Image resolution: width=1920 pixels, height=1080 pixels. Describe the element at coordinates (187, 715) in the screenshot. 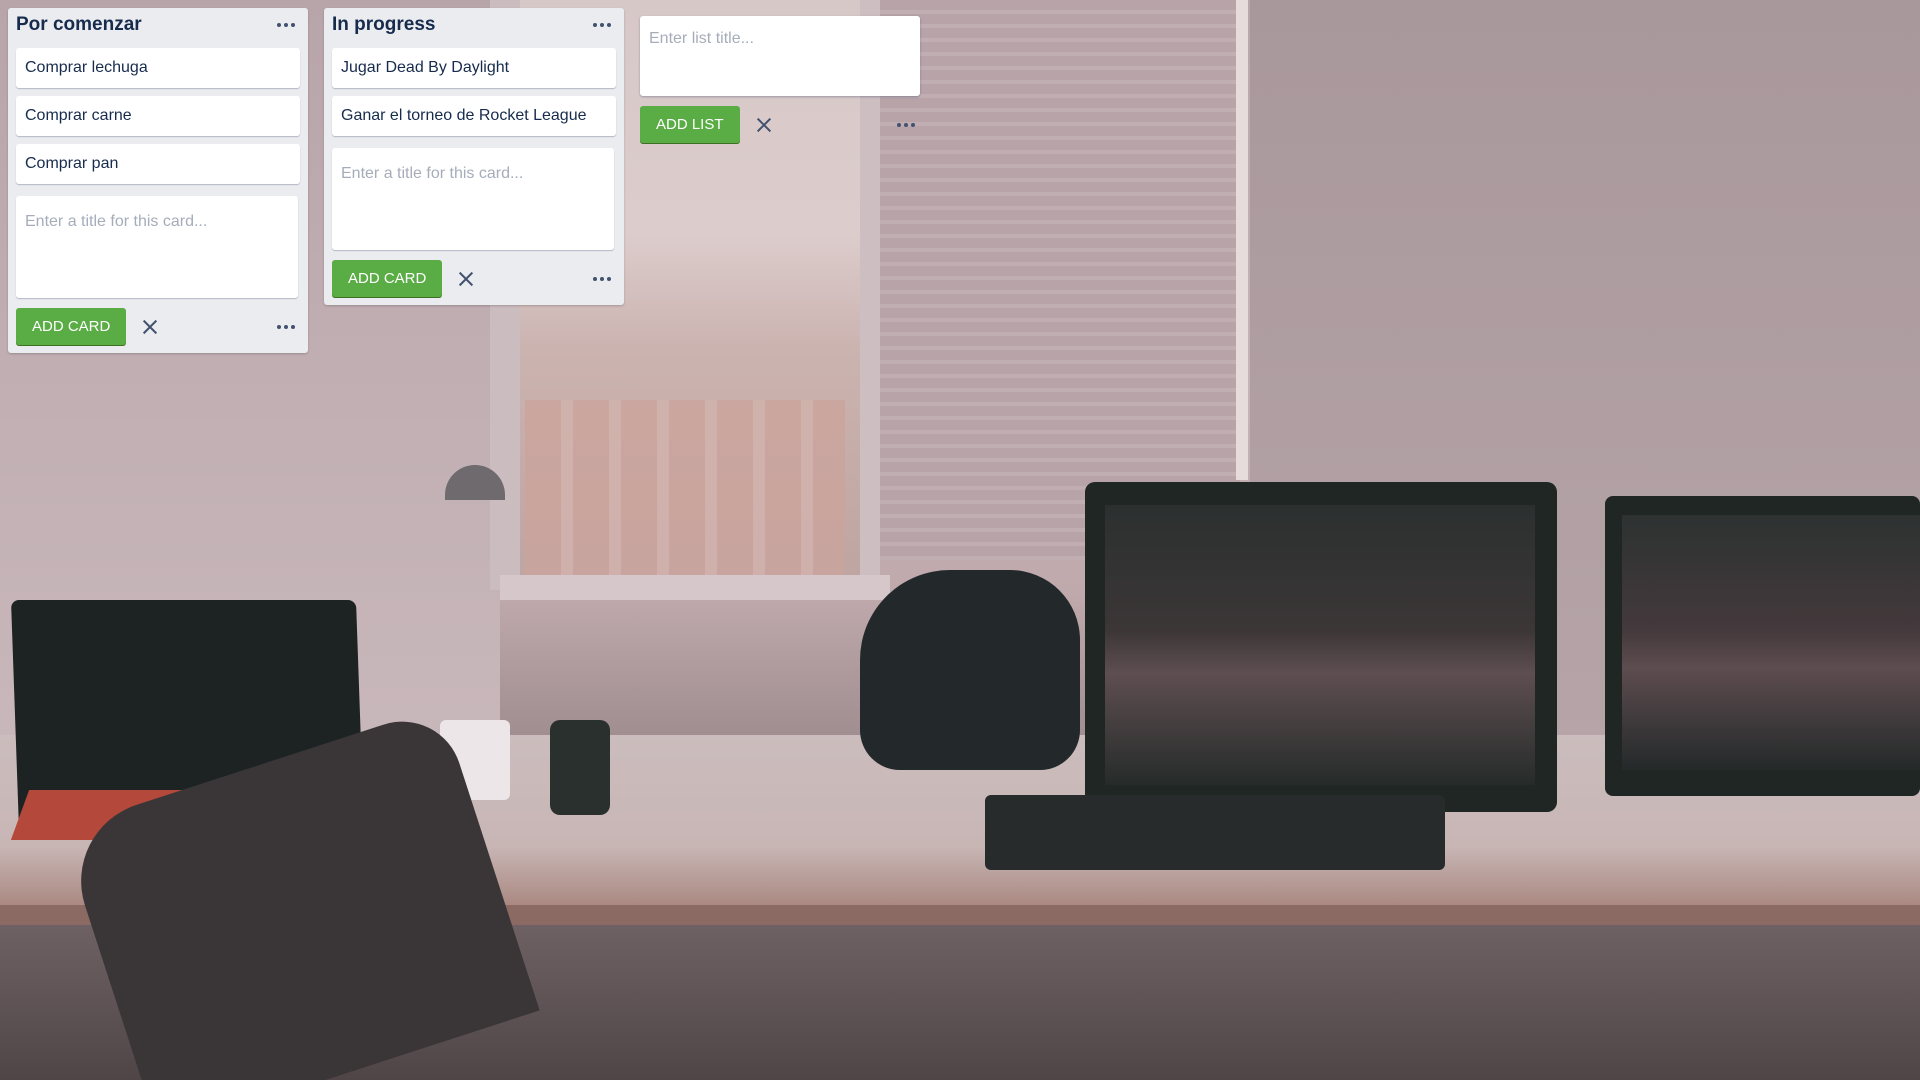

I see `background-laptop` at that location.